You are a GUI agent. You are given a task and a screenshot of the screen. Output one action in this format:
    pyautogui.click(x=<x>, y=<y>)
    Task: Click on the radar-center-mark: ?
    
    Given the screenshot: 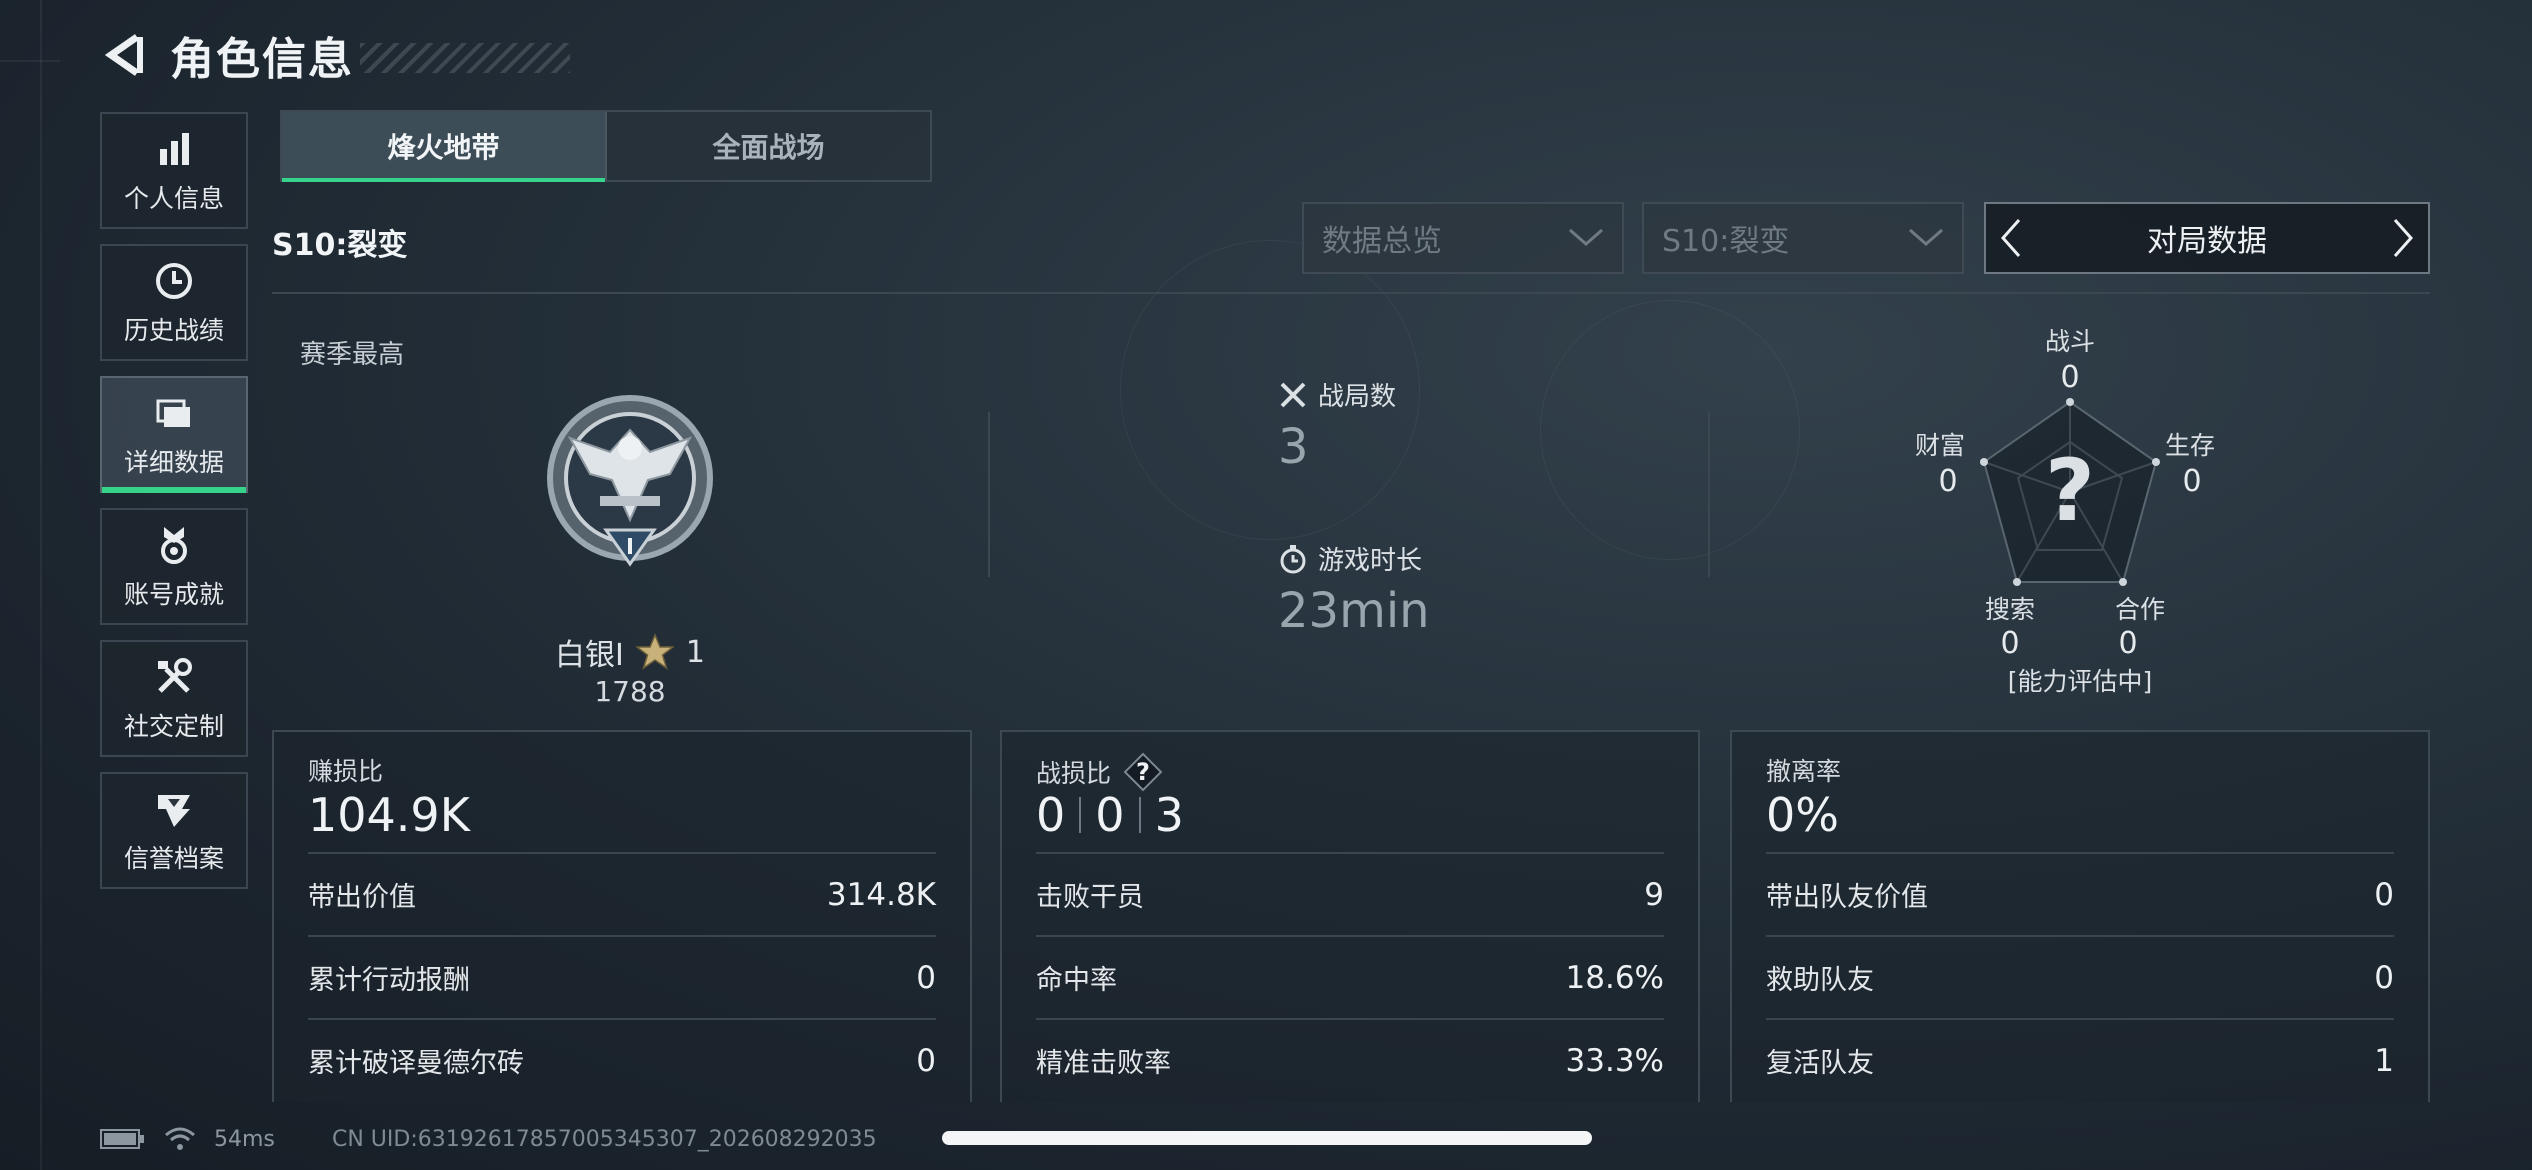 What is the action you would take?
    pyautogui.click(x=2070, y=491)
    